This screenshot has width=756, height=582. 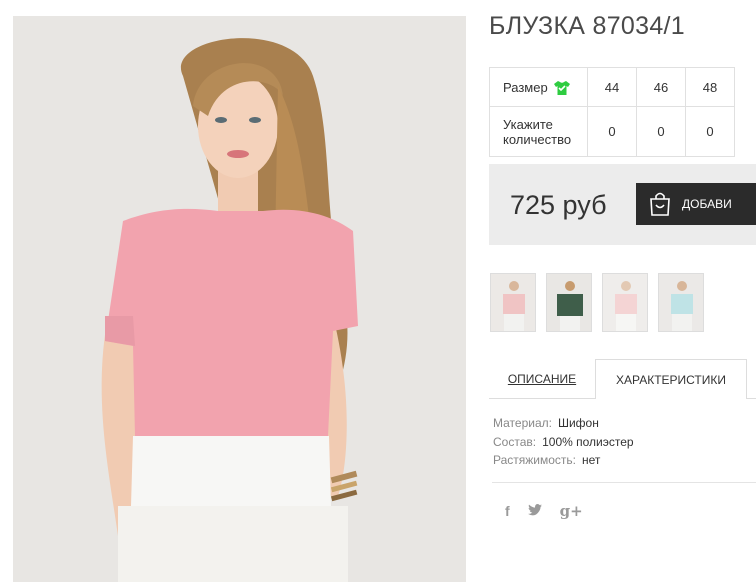 What do you see at coordinates (534, 511) in the screenshot?
I see `twitter-icon` at bounding box center [534, 511].